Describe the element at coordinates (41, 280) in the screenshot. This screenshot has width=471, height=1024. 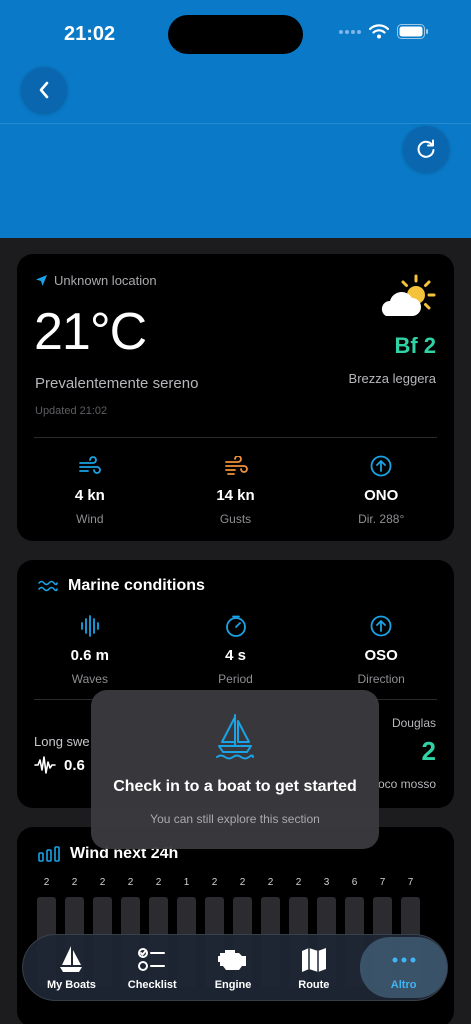
I see `location-arrow-icon` at that location.